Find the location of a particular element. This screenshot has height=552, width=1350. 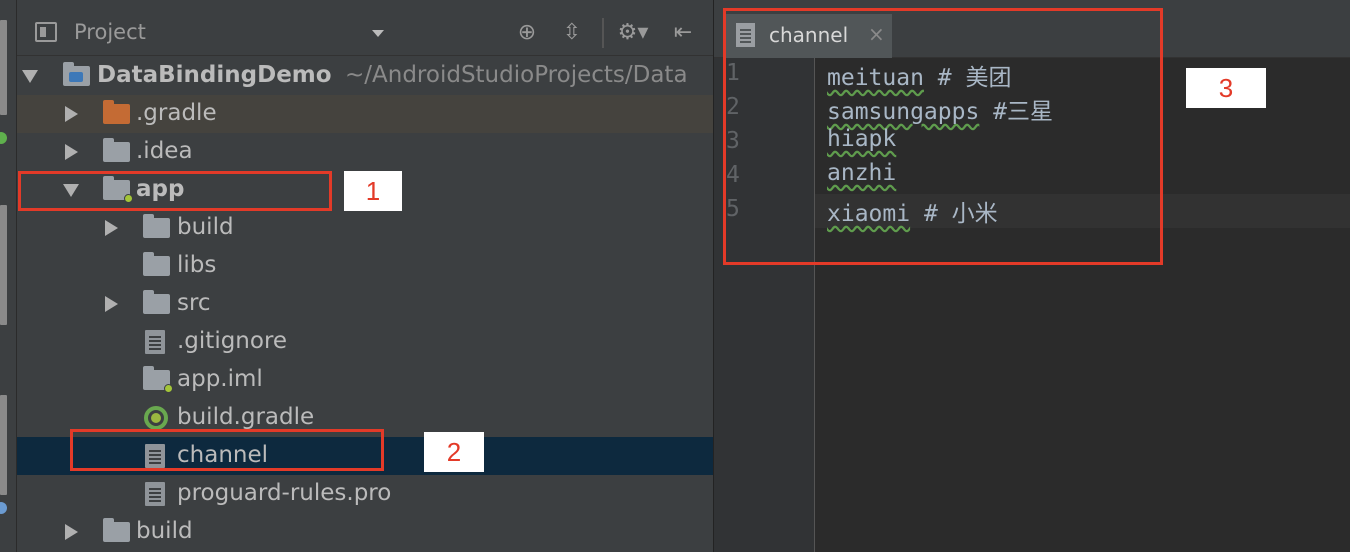

tree-item-label: .gradle is located at coordinates (176, 113).